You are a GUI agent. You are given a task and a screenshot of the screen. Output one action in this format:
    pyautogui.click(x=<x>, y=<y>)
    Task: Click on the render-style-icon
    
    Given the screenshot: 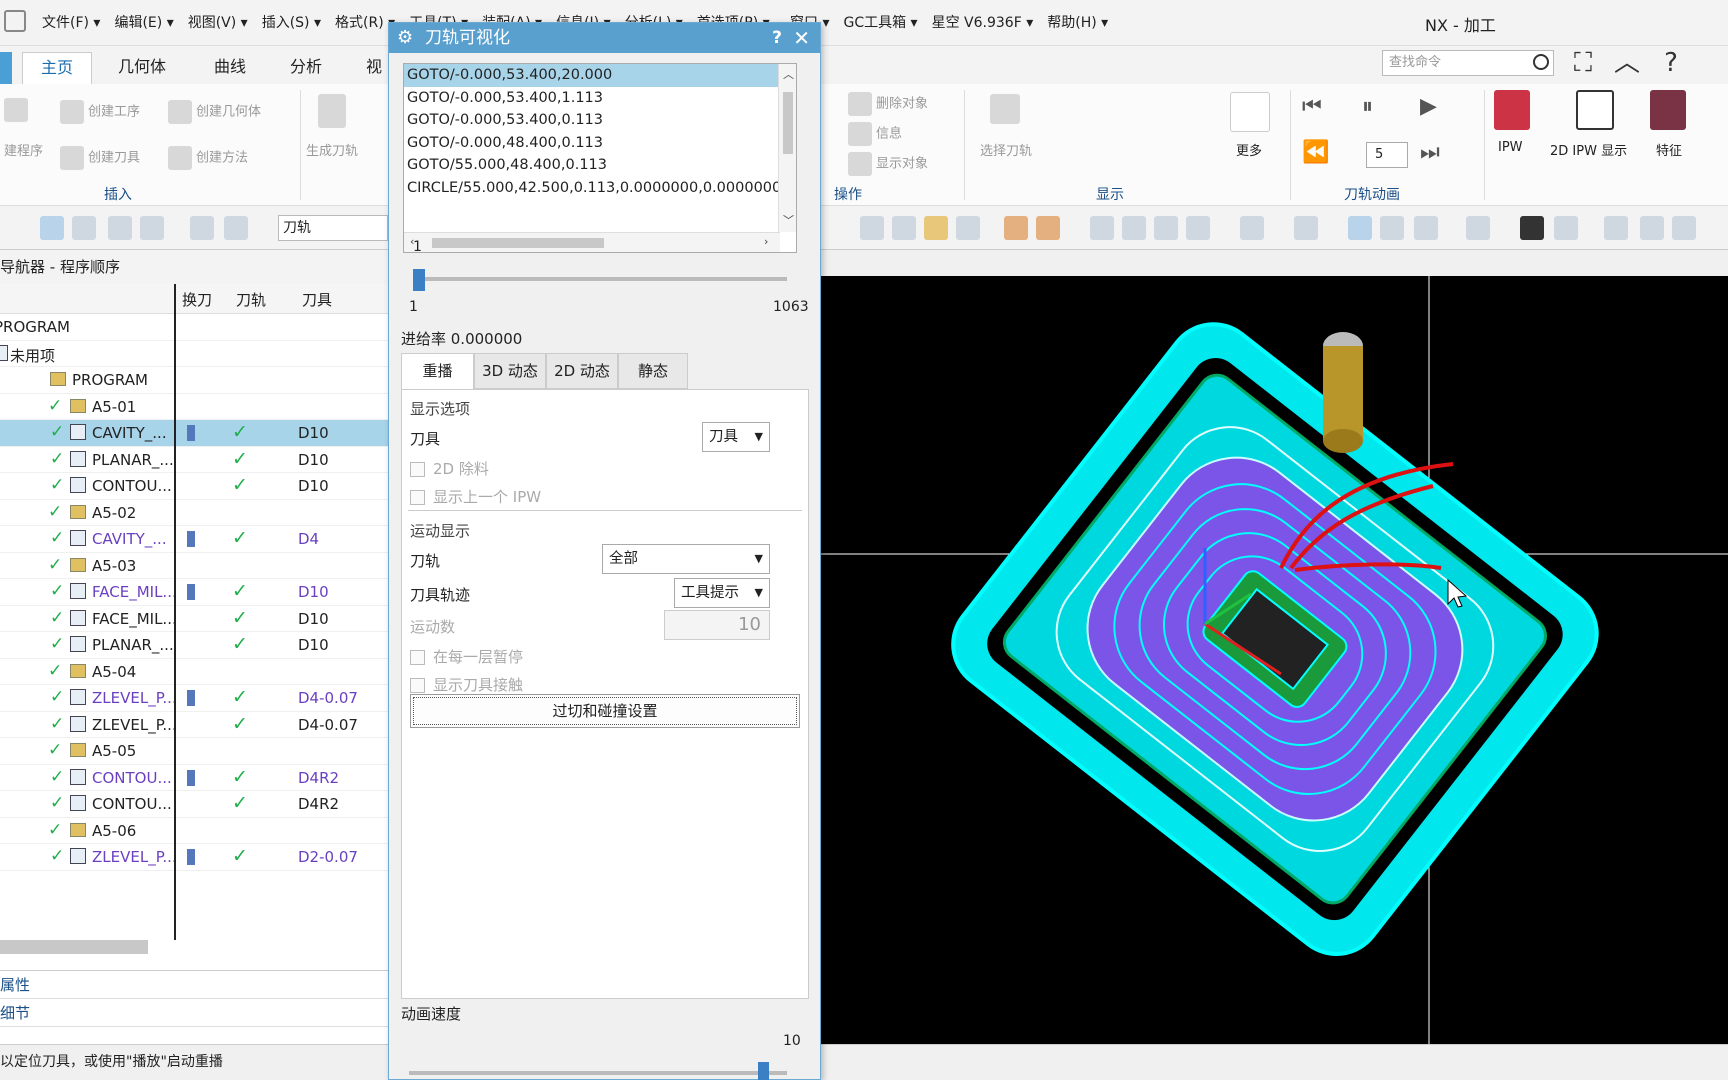 What is the action you would take?
    pyautogui.click(x=1252, y=228)
    